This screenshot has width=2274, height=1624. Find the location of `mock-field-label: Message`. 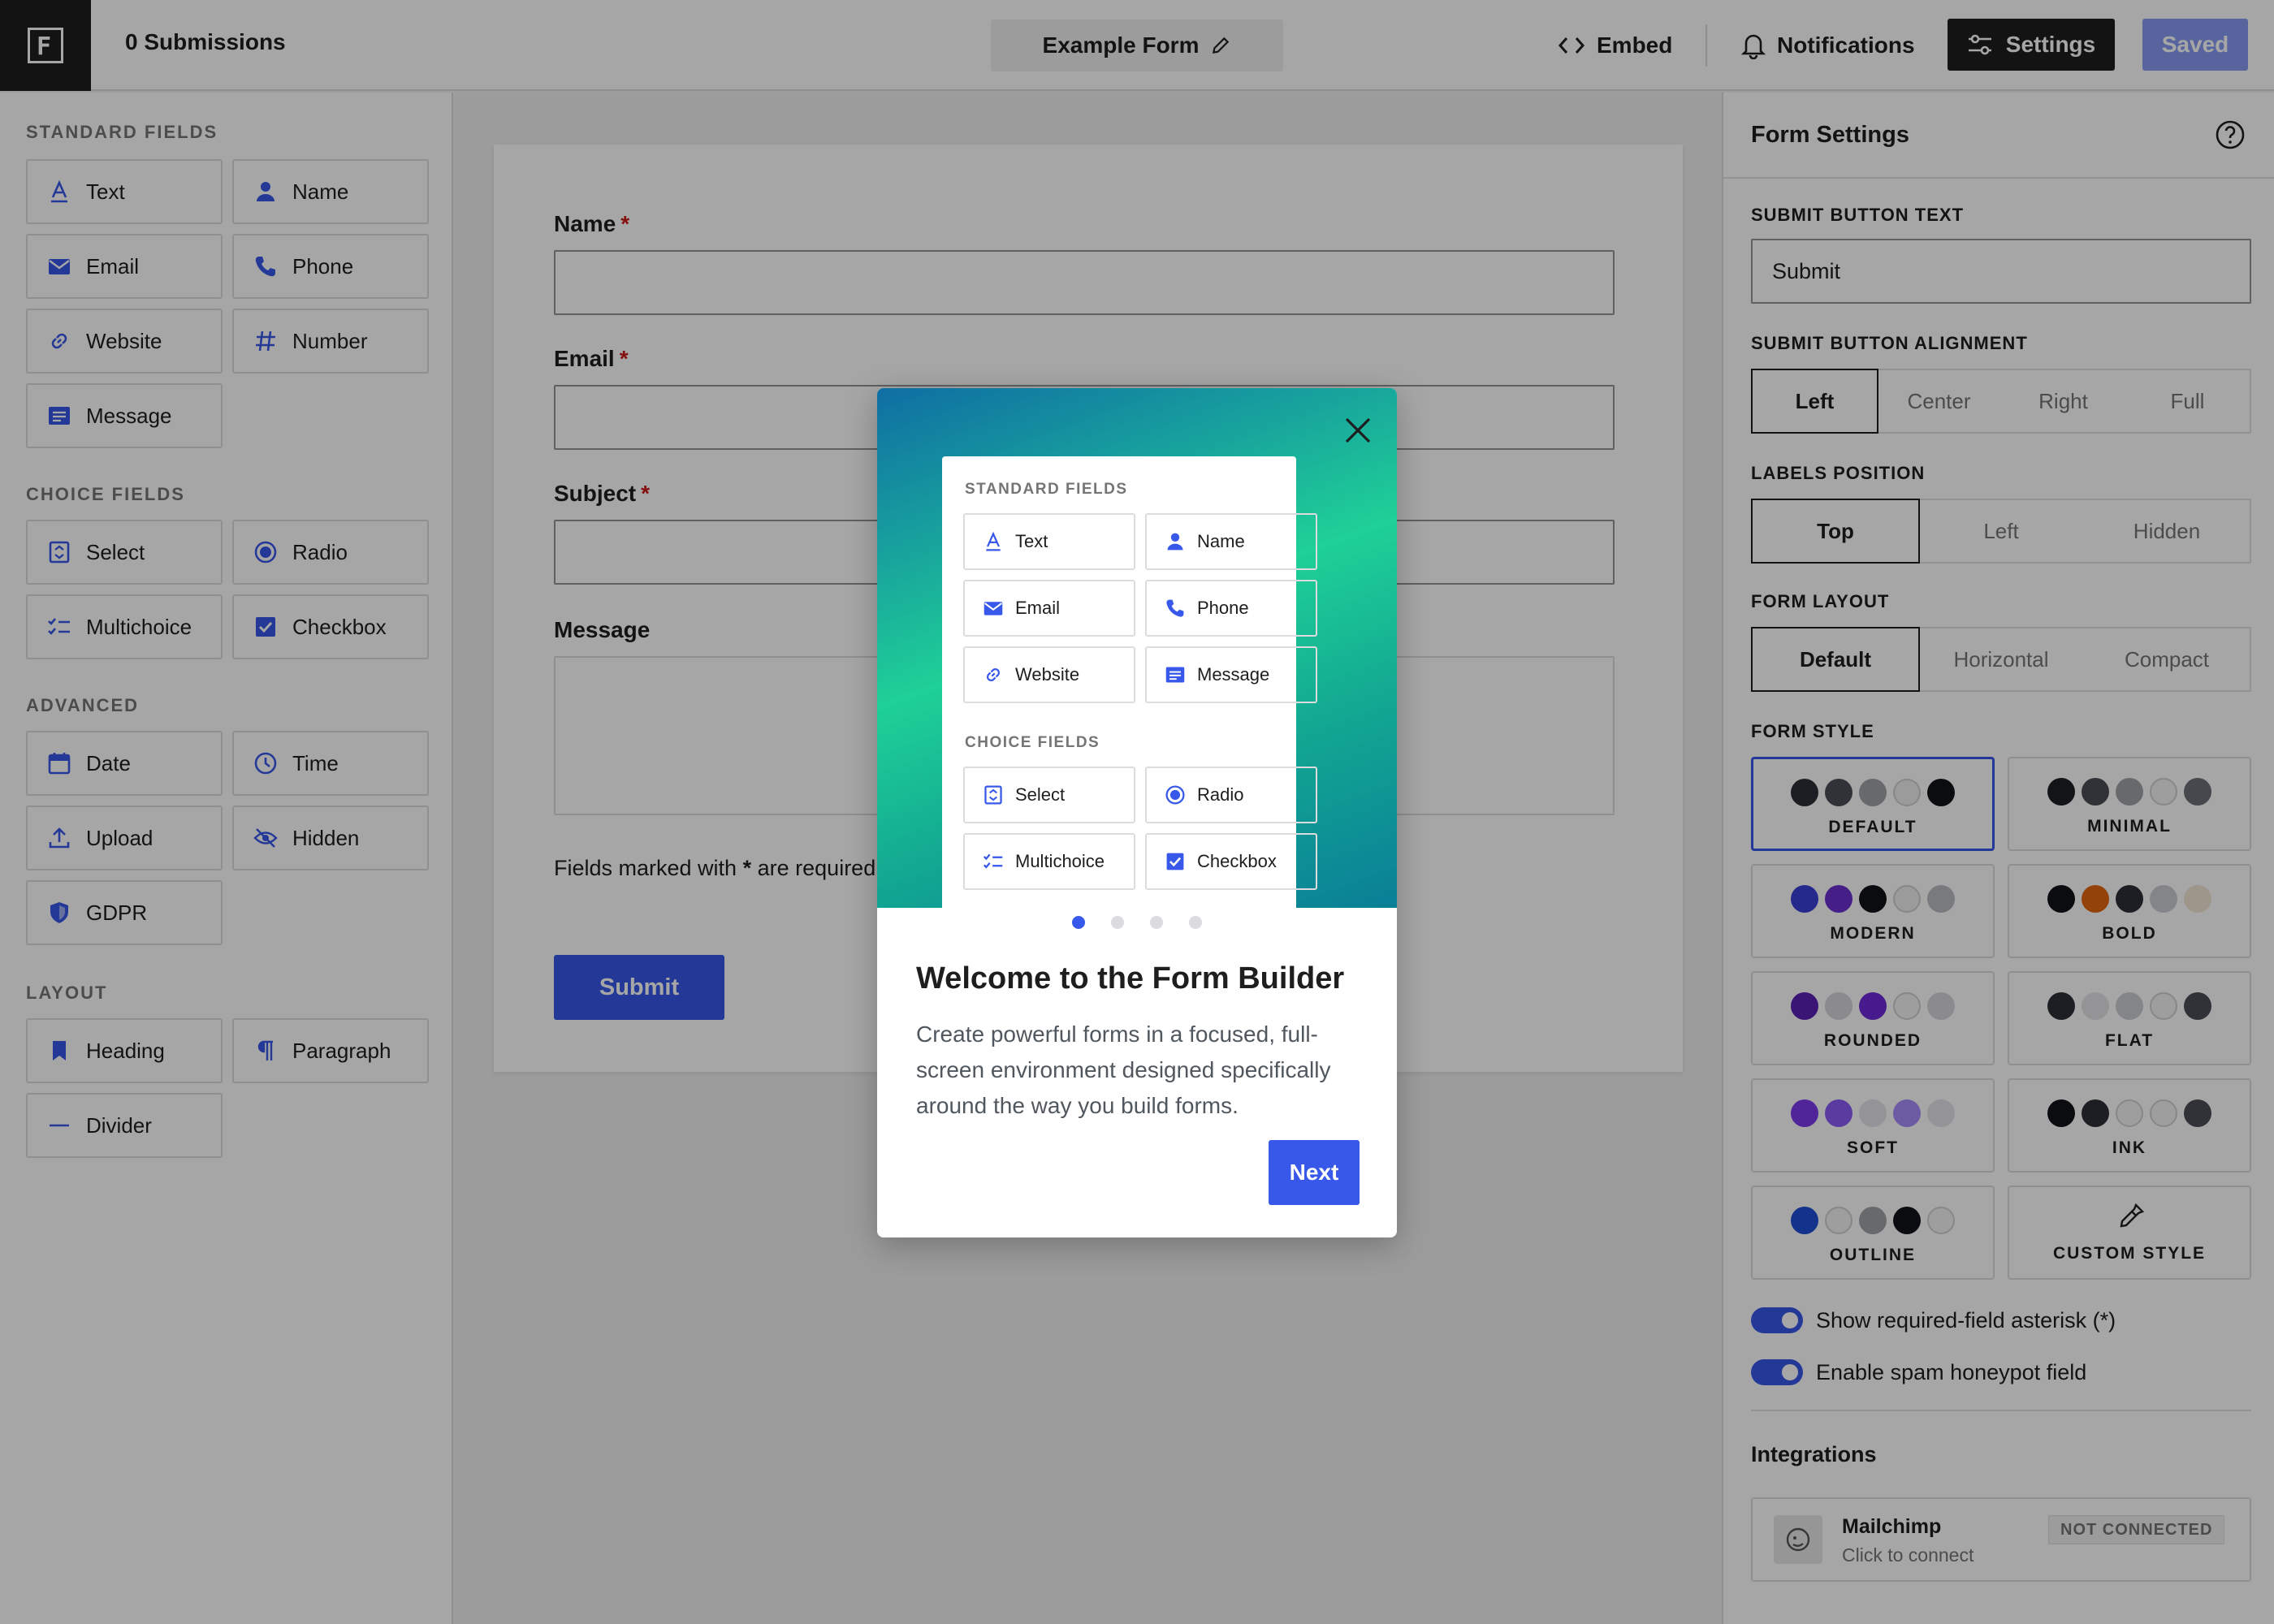

mock-field-label: Message is located at coordinates (1233, 675).